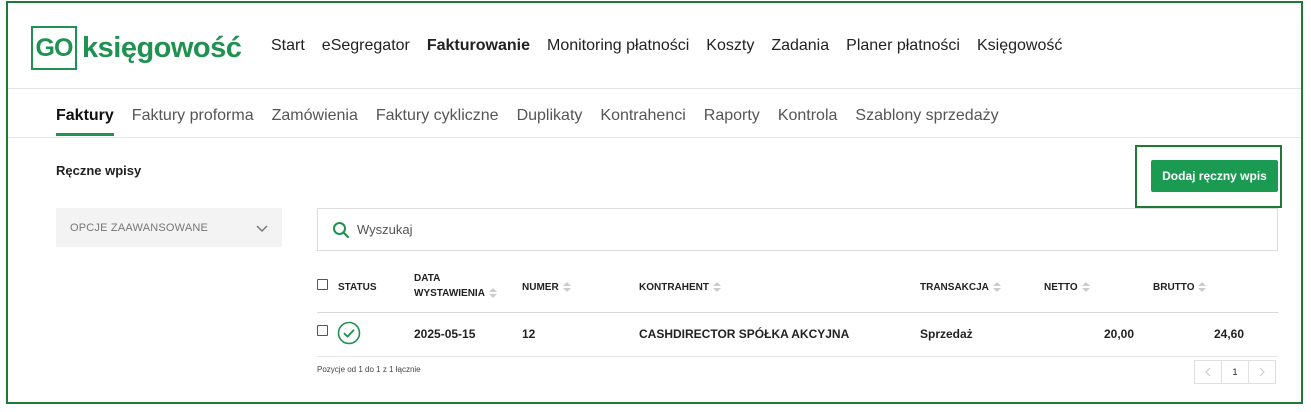 This screenshot has height=412, width=1311. Describe the element at coordinates (550, 121) in the screenshot. I see `tab-duplikaty: Duplikaty` at that location.